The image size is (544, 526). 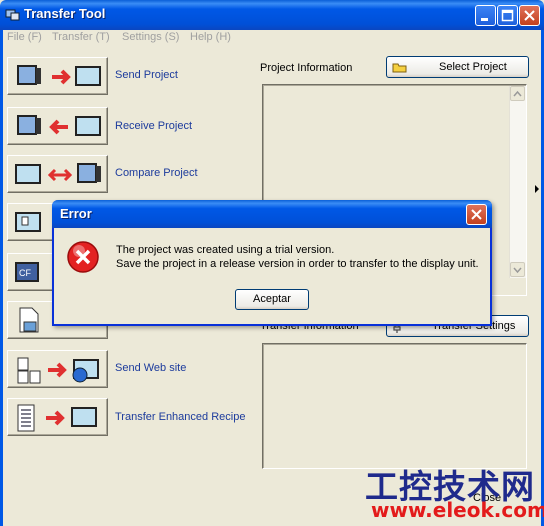 What do you see at coordinates (306, 68) in the screenshot?
I see `project-information-label: Project Information` at bounding box center [306, 68].